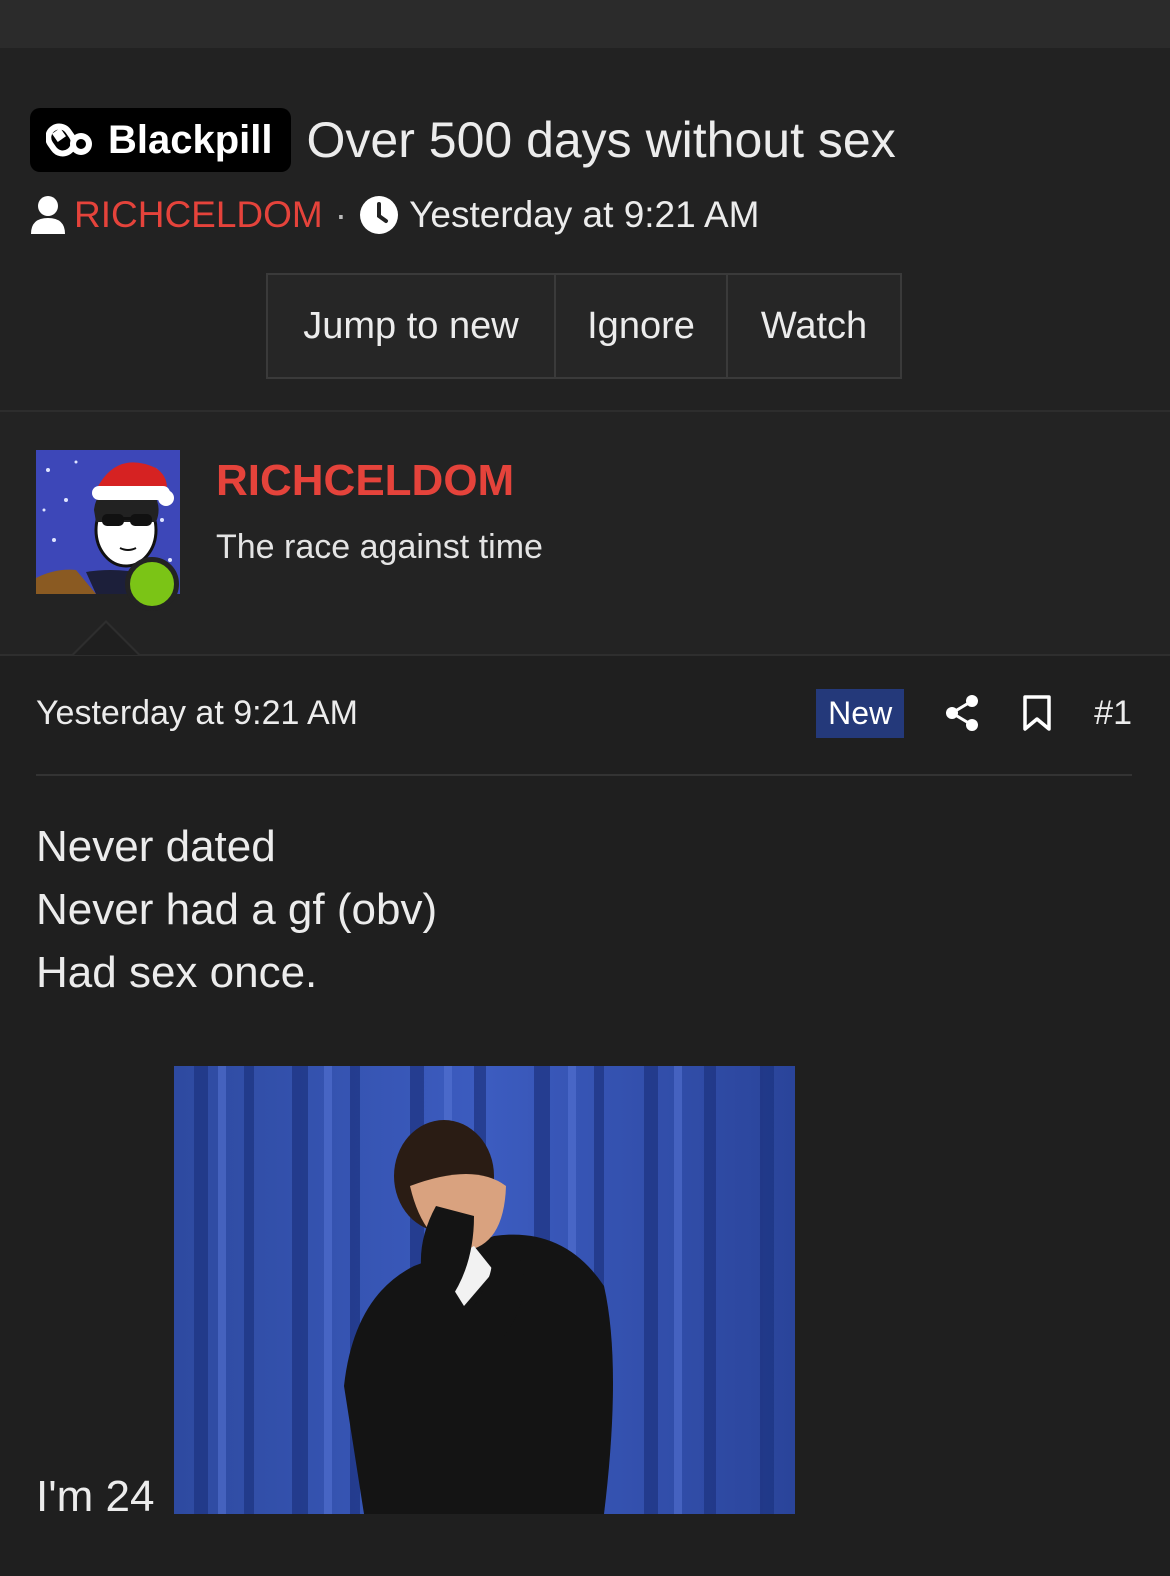  What do you see at coordinates (95, 1496) in the screenshot?
I see `post-last-line: I'm 24` at bounding box center [95, 1496].